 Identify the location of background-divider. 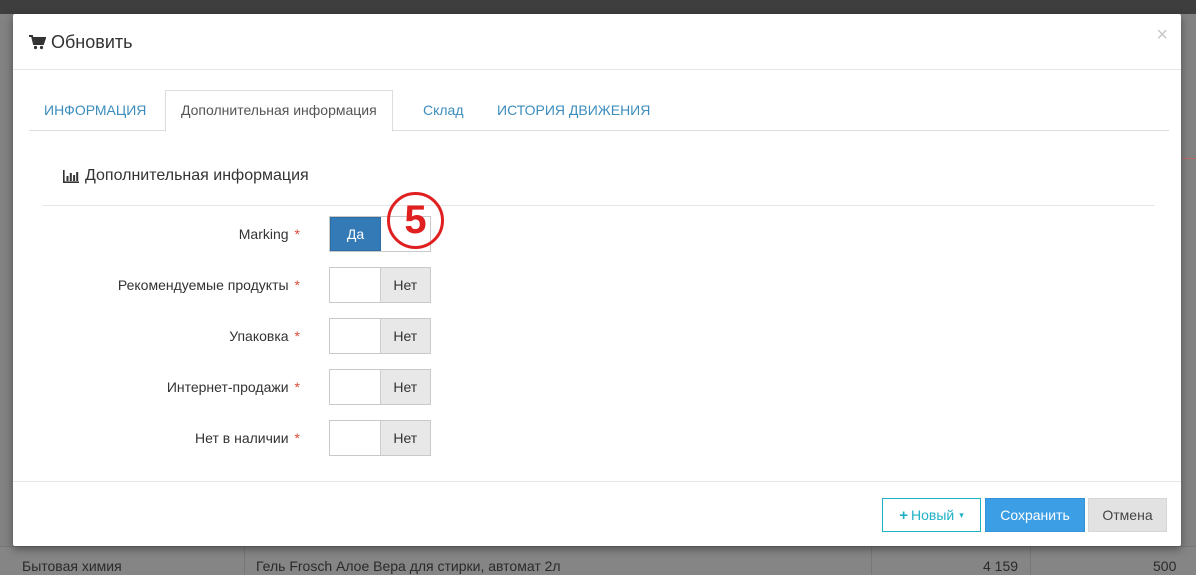
(1189, 158).